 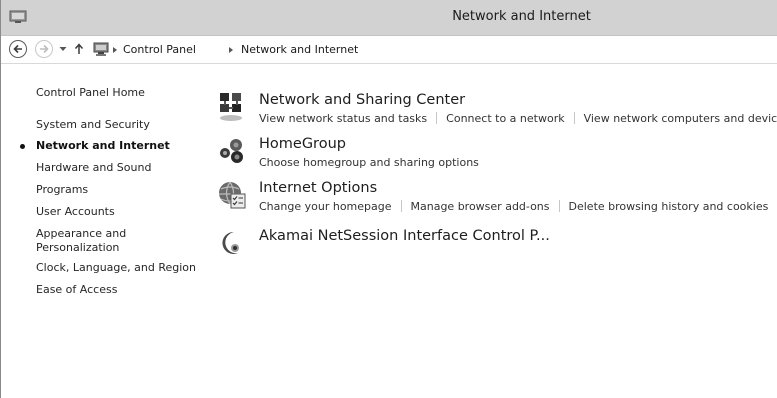 I want to click on akamai-icon, so click(x=232, y=243).